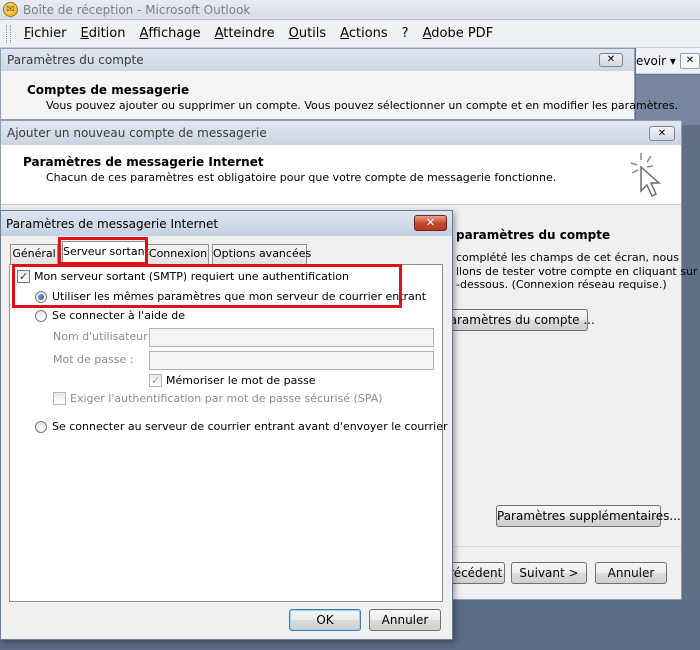 Image resolution: width=700 pixels, height=650 pixels. I want to click on highlight-box-outgoing-tab, so click(103, 251).